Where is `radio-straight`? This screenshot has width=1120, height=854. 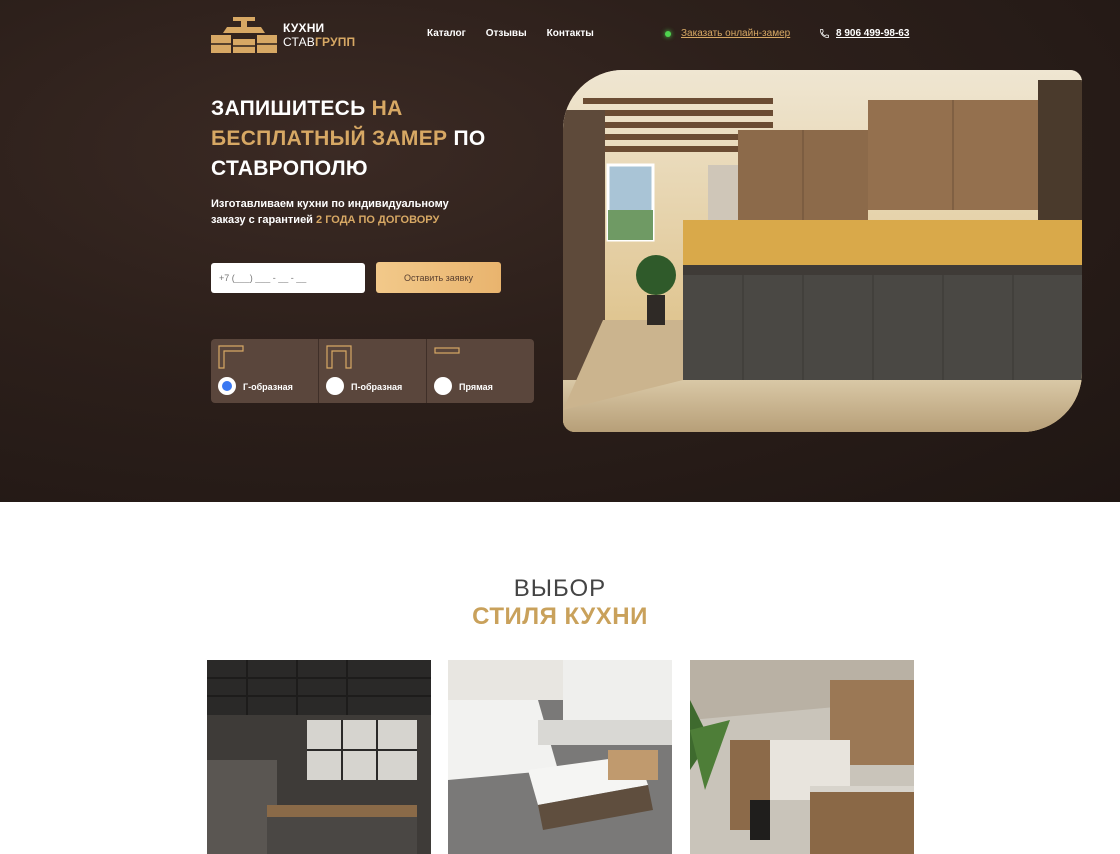 radio-straight is located at coordinates (443, 386).